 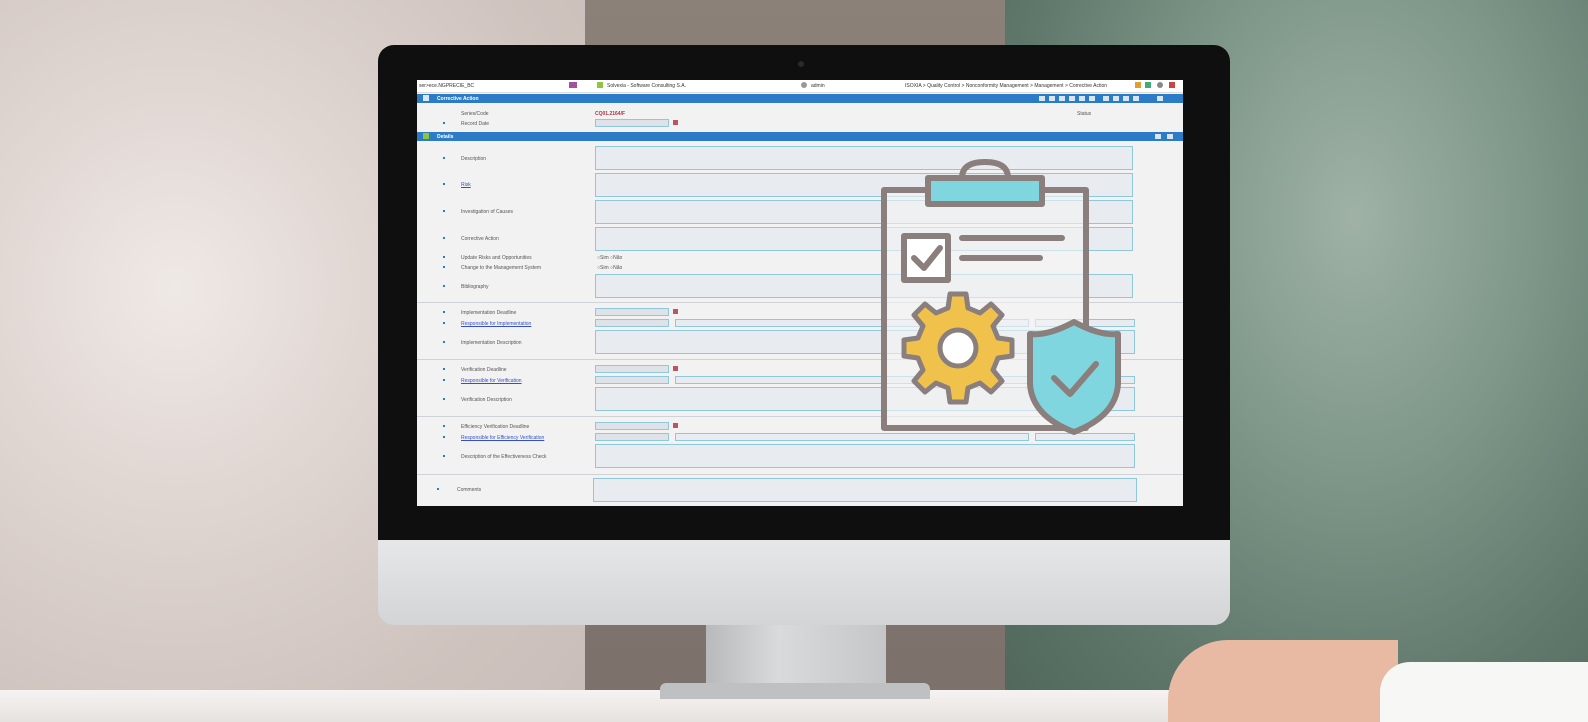 What do you see at coordinates (1138, 85) in the screenshot?
I see `bell-icon` at bounding box center [1138, 85].